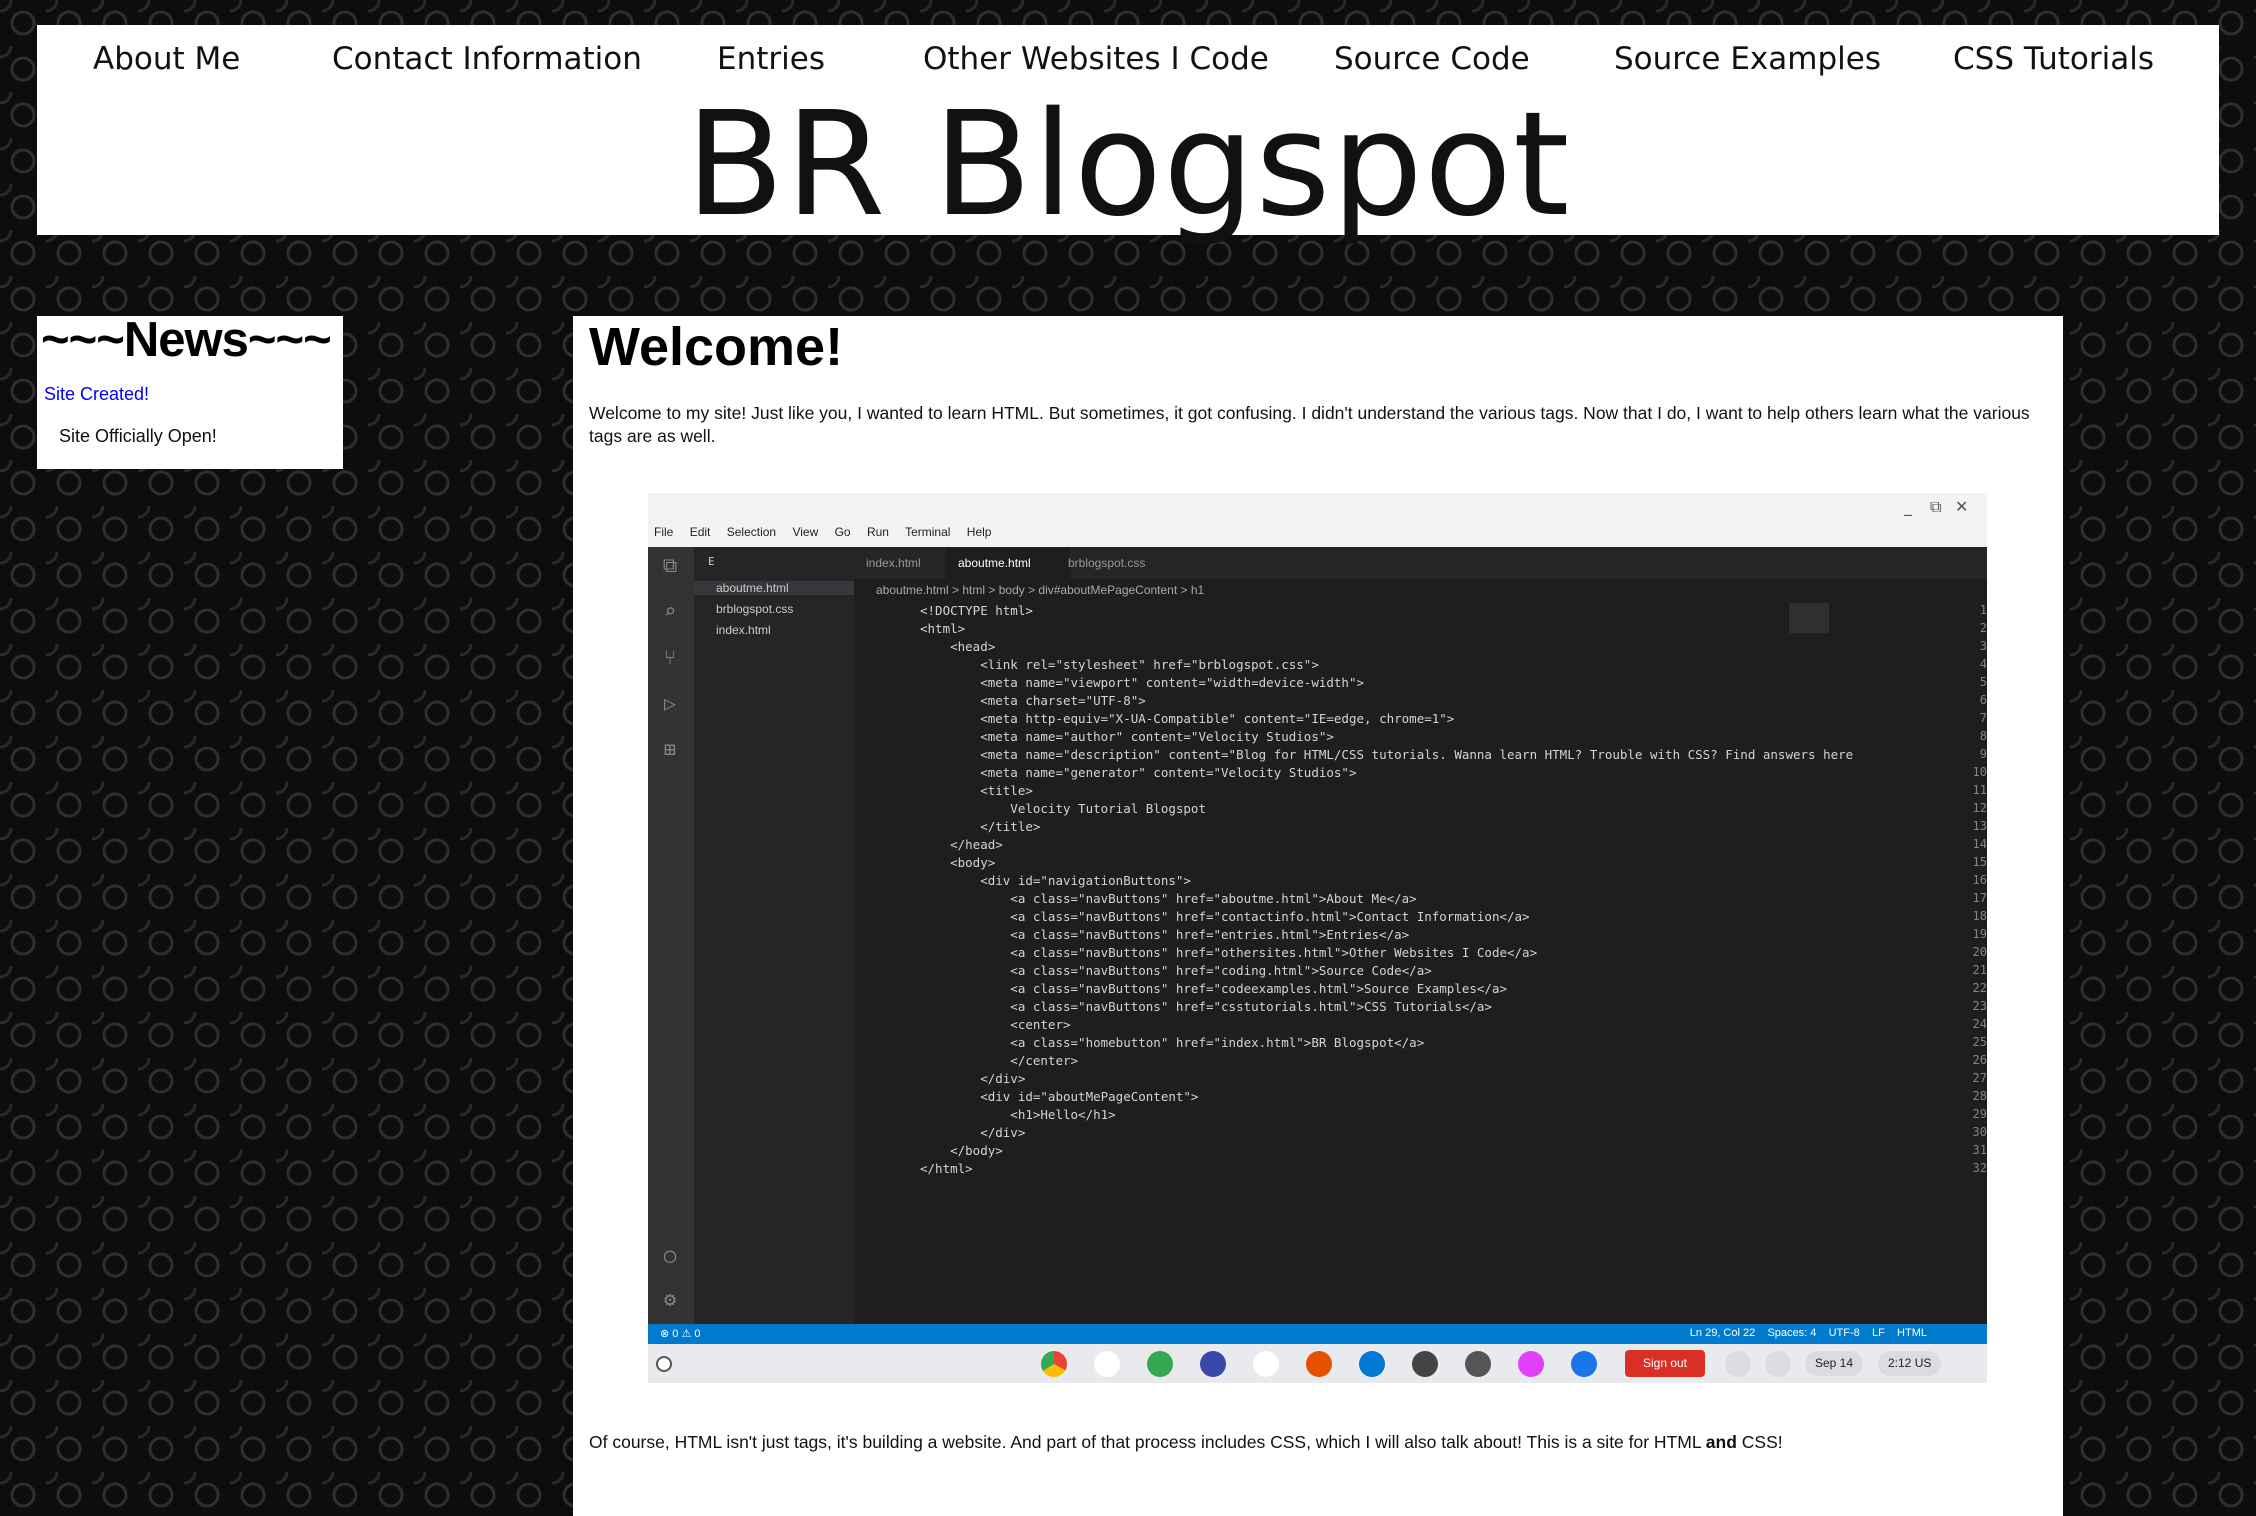 The image size is (2256, 1516). What do you see at coordinates (1747, 59) in the screenshot?
I see `nav-source-examples: Source Examples` at bounding box center [1747, 59].